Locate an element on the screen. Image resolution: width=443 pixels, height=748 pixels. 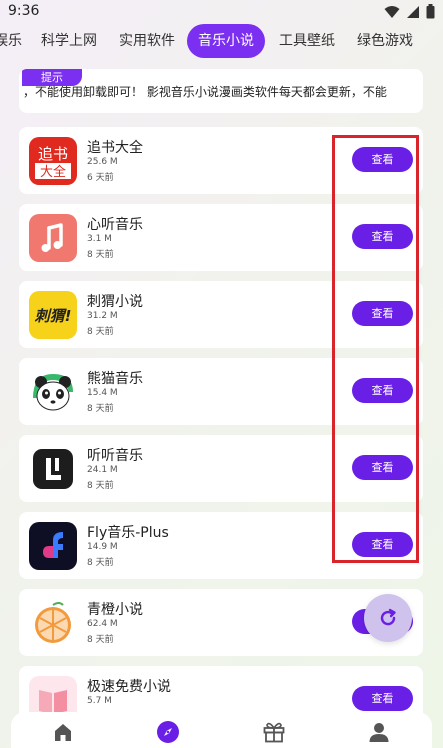
nav-discover is located at coordinates (168, 732).